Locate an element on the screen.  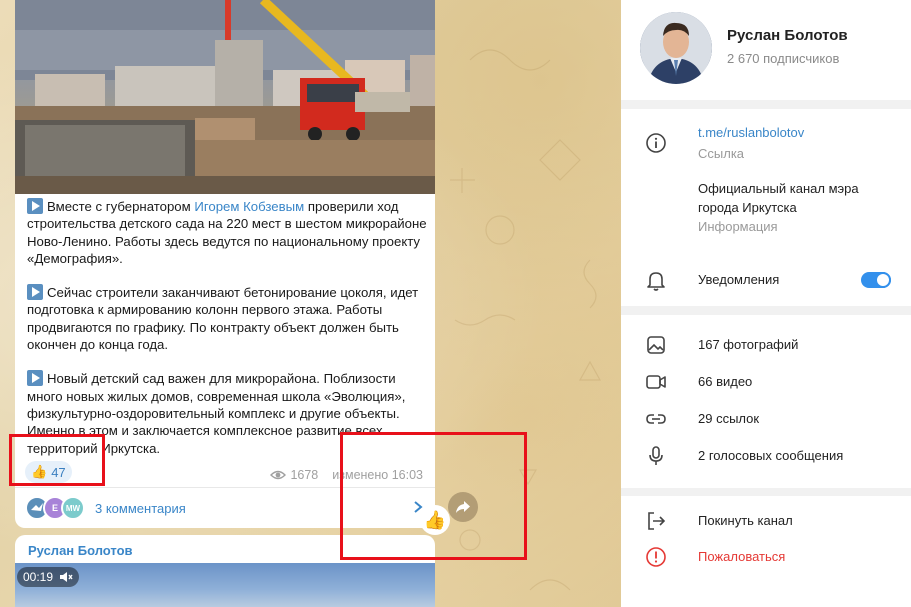
media-videos-row: 66 видео is located at coordinates (766, 382).